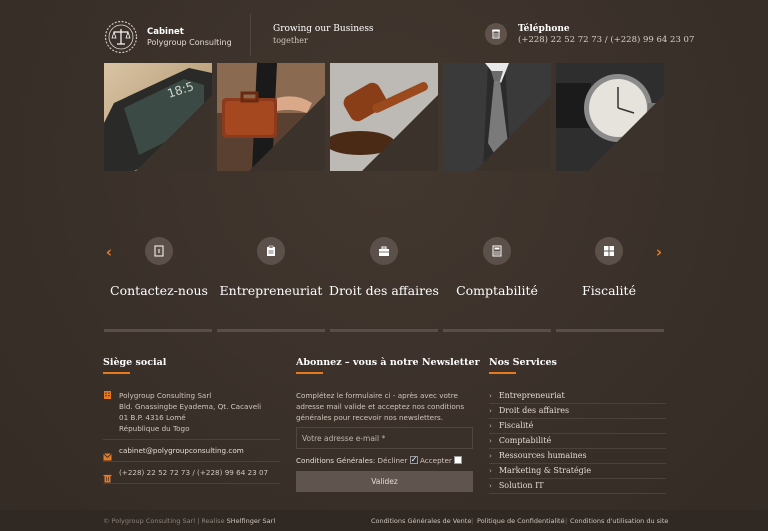 The image size is (768, 531). What do you see at coordinates (609, 251) in the screenshot?
I see `grid-icon` at bounding box center [609, 251].